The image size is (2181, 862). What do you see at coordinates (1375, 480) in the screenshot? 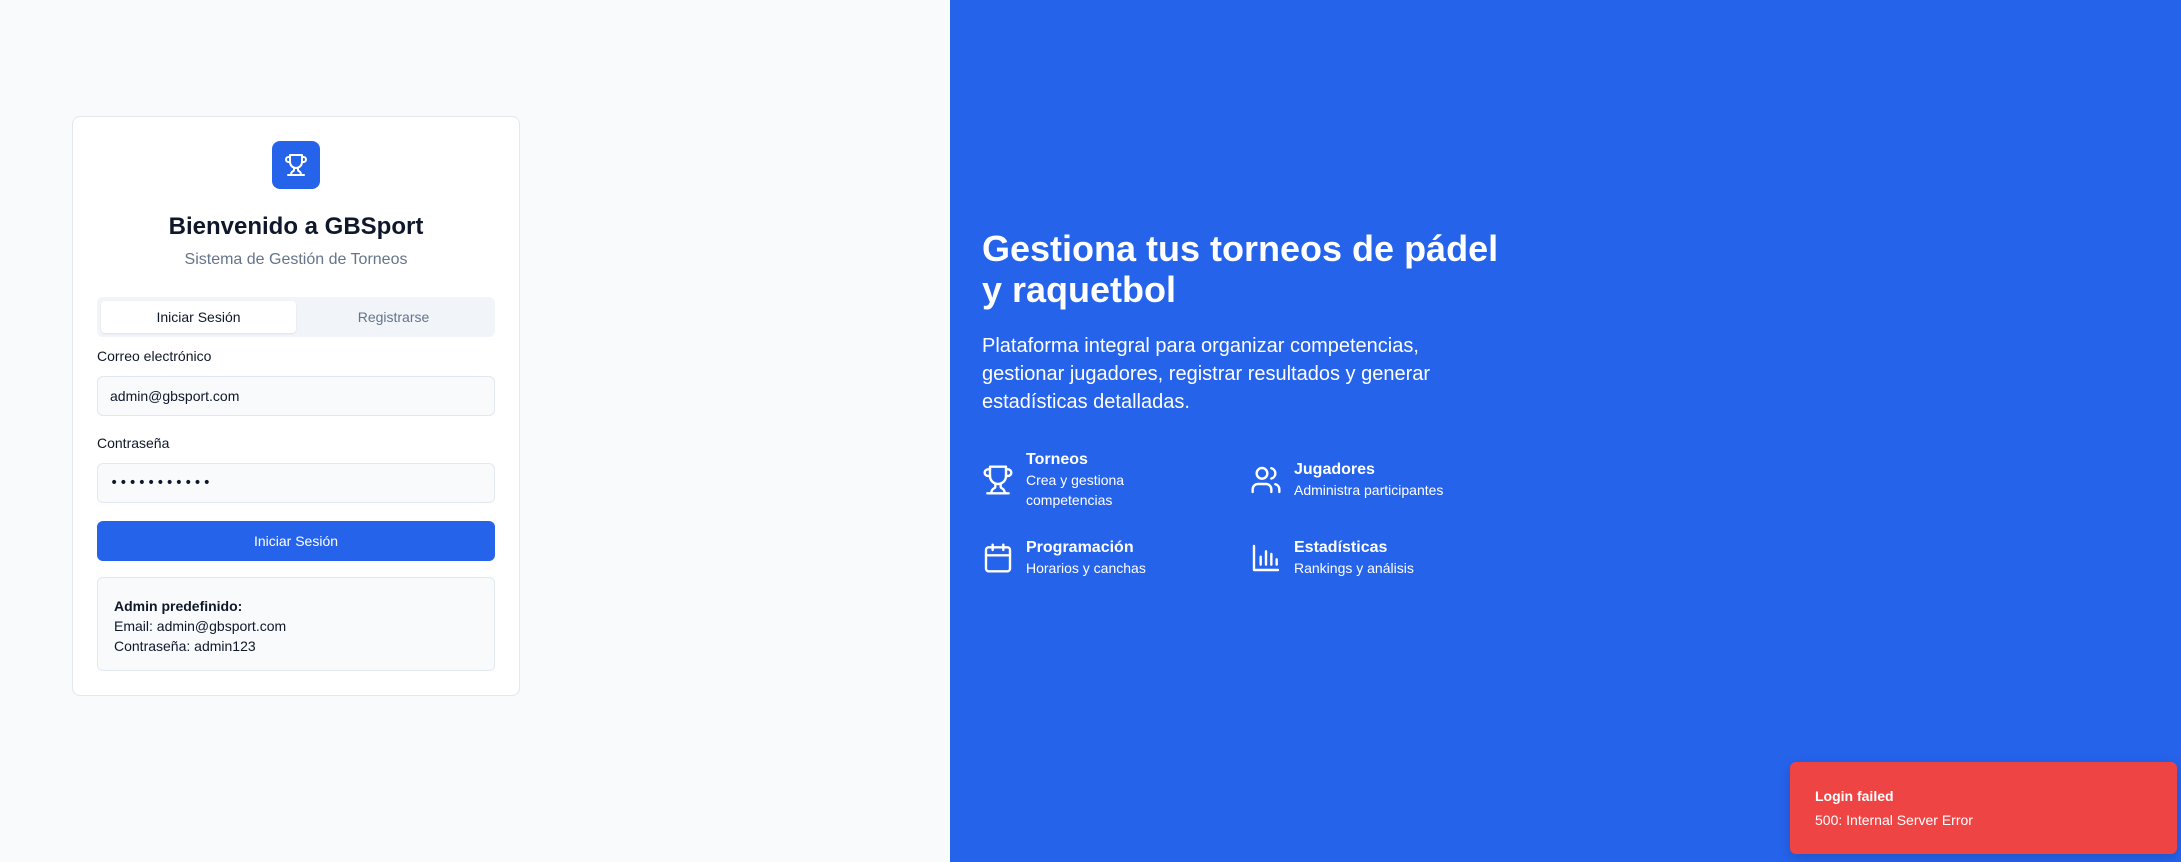
I see `feature-jugadores: Jugadores Administra participantes` at bounding box center [1375, 480].